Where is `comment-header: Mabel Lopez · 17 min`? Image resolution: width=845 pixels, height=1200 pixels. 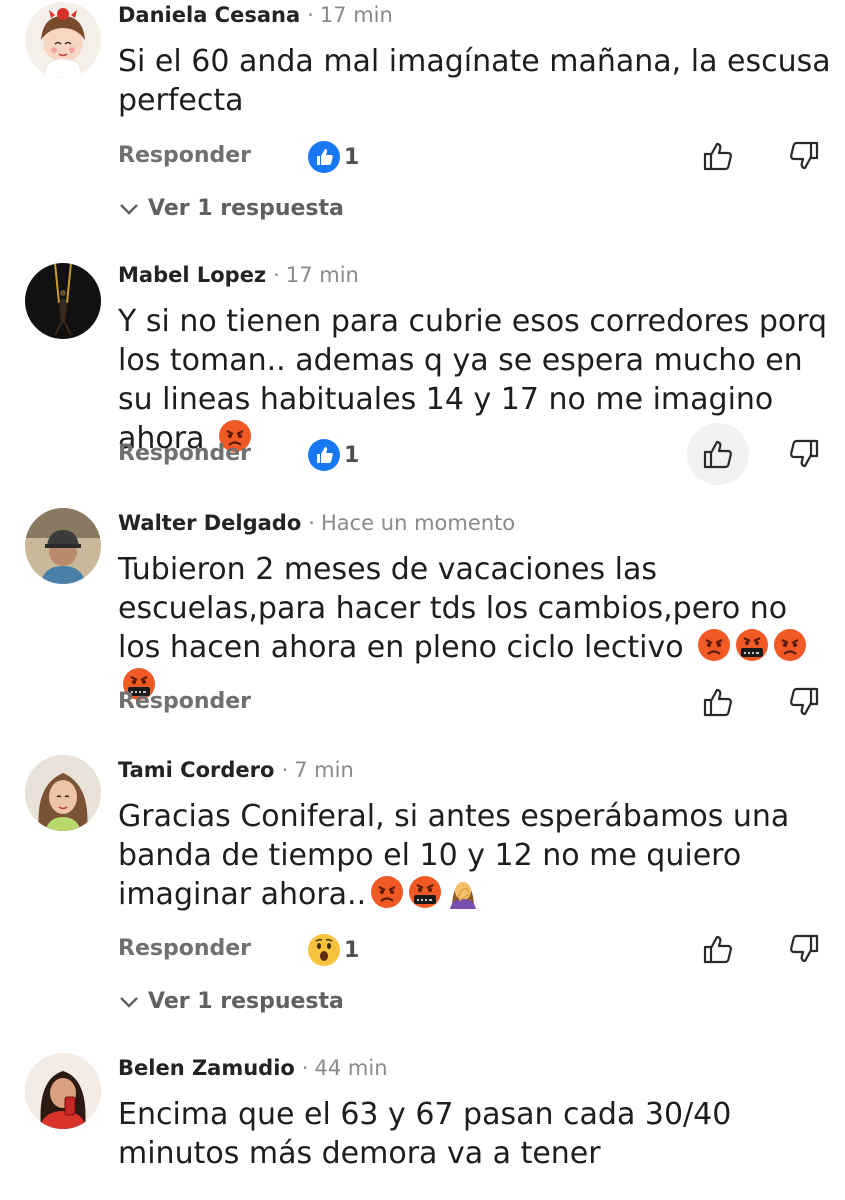
comment-header: Mabel Lopez · 17 min is located at coordinates (238, 275).